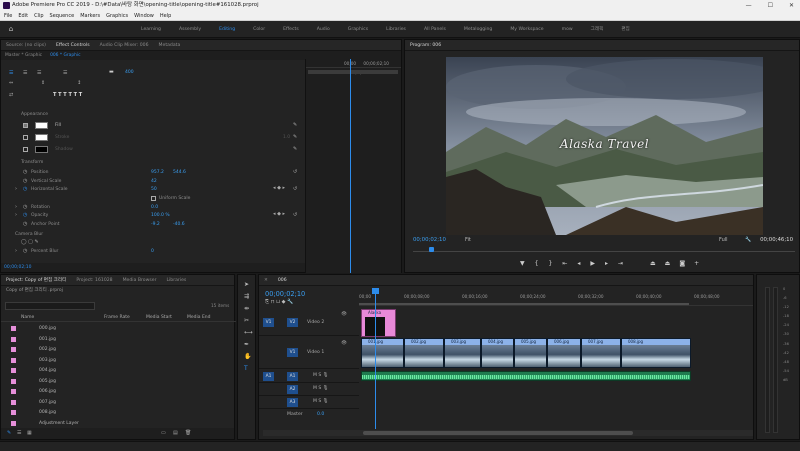  I want to click on tab-program: Program: 006, so click(425, 45).